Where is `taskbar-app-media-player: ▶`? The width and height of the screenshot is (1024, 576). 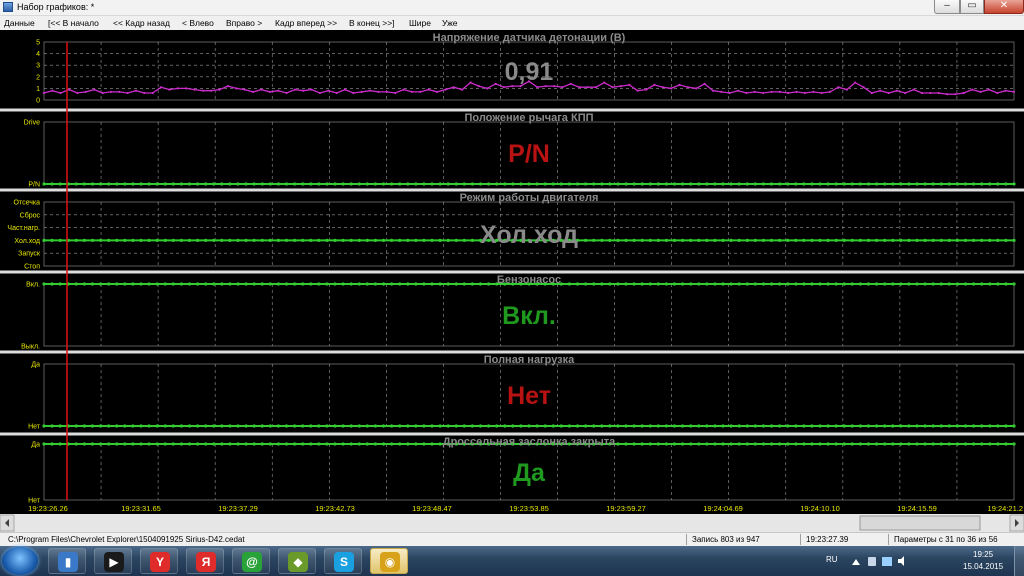
taskbar-app-media-player: ▶ is located at coordinates (113, 561).